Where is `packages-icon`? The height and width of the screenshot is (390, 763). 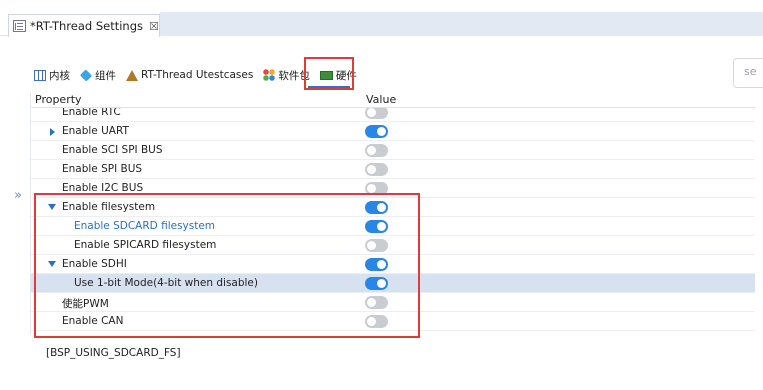 packages-icon is located at coordinates (269, 75).